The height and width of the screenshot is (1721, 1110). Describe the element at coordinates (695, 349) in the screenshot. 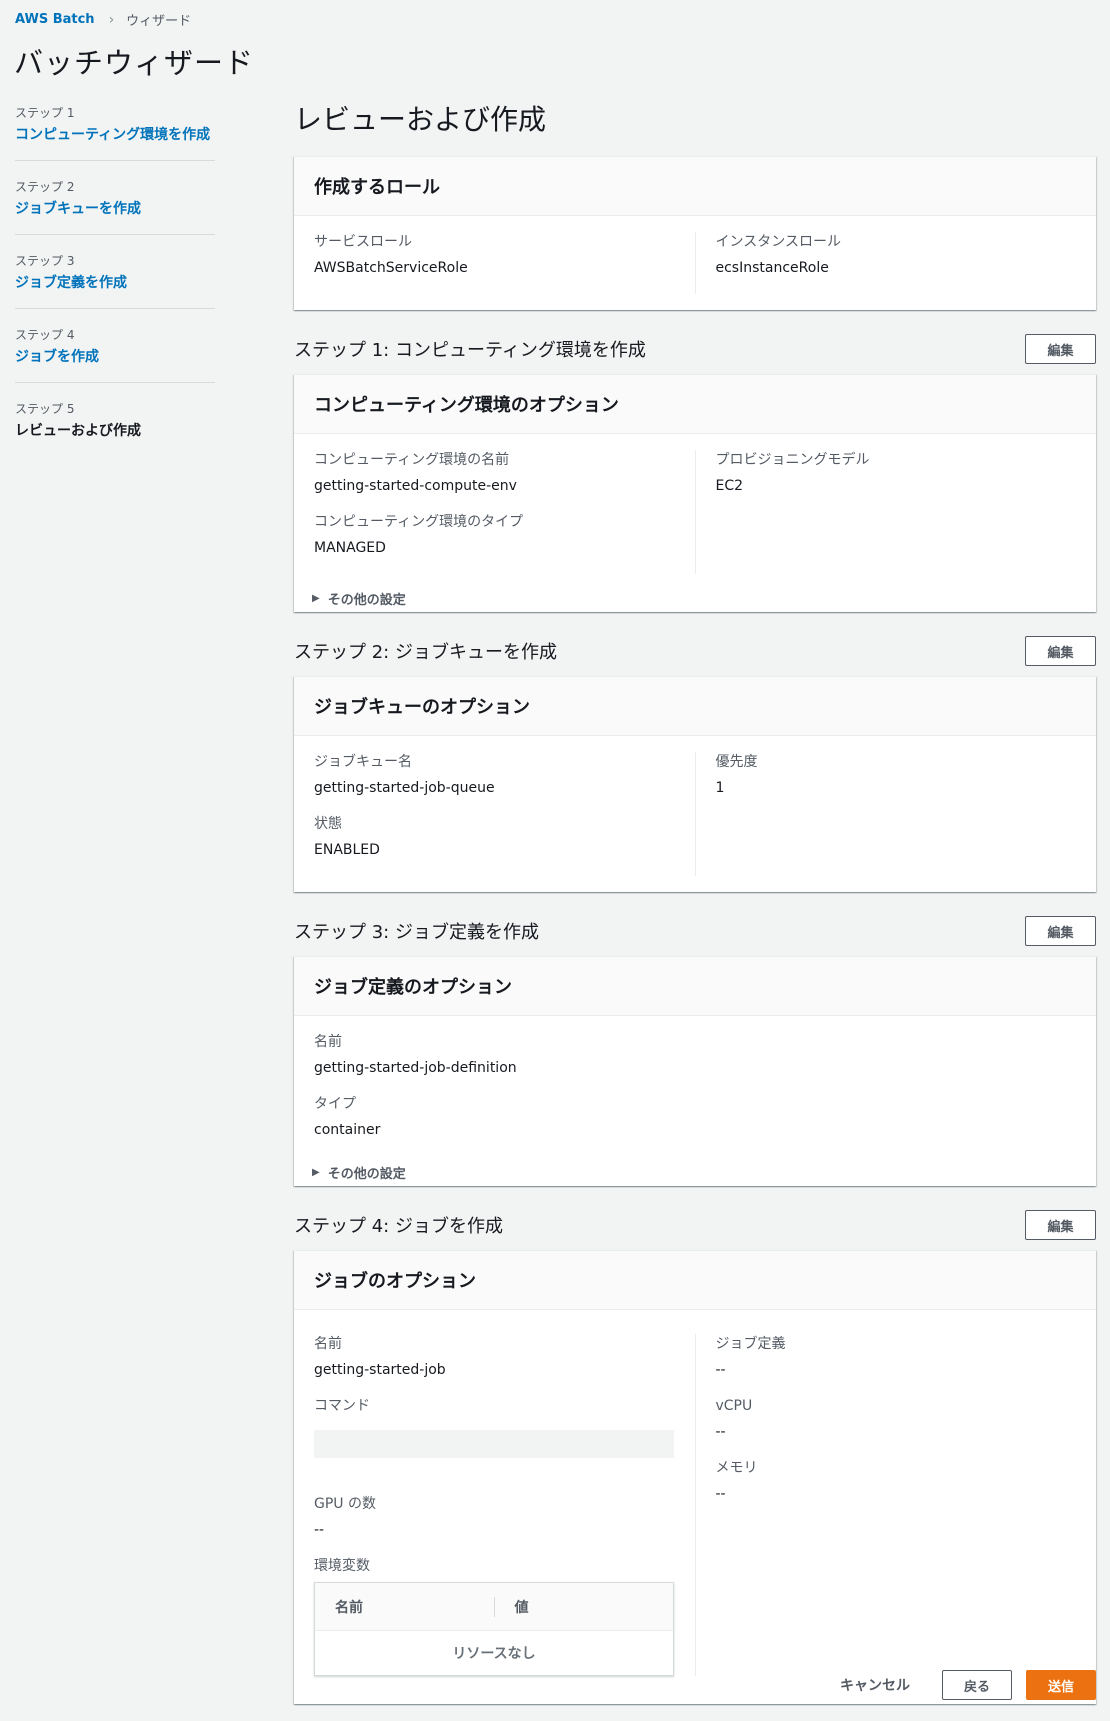

I see `step1-heading-row: ステップ 1: コンピューティング環境を作成 編集` at that location.